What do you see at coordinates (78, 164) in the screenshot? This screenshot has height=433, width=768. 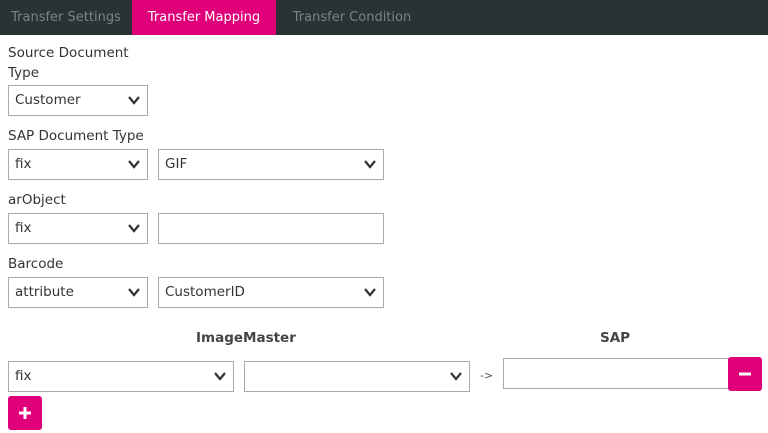 I see `sap-document-type-mode-select: fix` at bounding box center [78, 164].